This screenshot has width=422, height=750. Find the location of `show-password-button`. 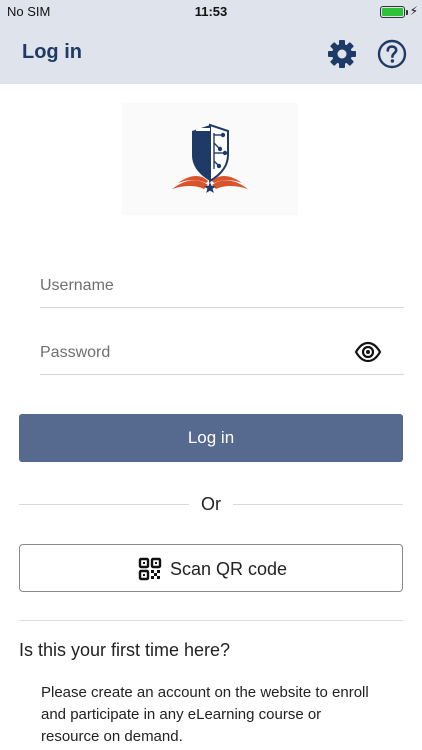

show-password-button is located at coordinates (368, 352).